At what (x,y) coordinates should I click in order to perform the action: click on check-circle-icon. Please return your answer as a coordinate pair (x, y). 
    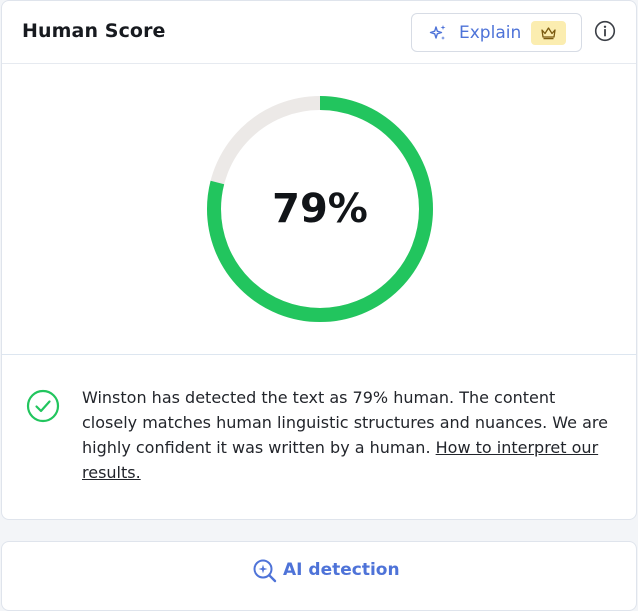
    Looking at the image, I should click on (43, 406).